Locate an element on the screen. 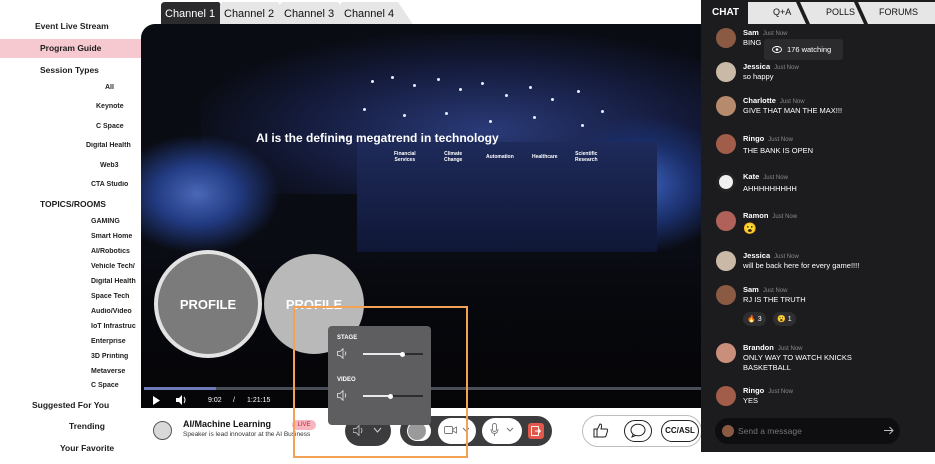 The image size is (935, 464). profile-avatar-1: PROFILE is located at coordinates (208, 304).